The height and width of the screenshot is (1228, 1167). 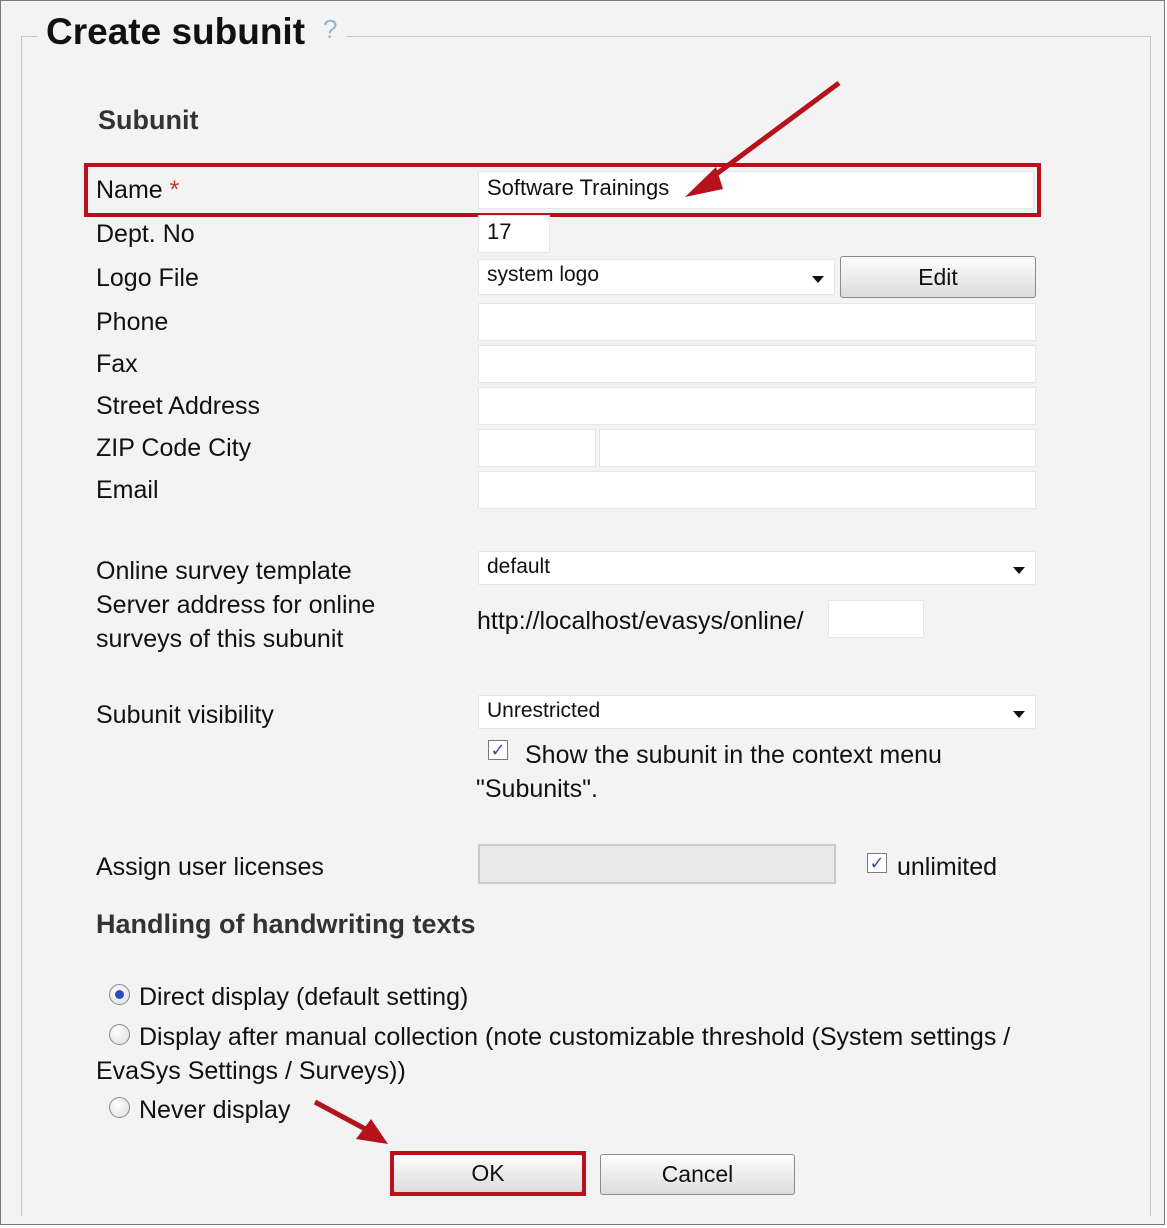 I want to click on arrow-to-ok-head, so click(x=372, y=1131).